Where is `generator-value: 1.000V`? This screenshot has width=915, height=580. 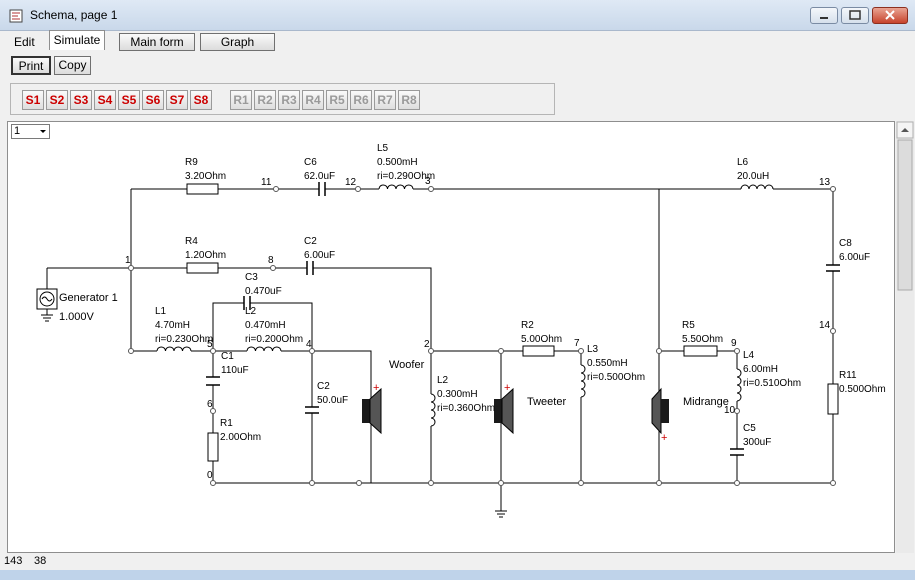 generator-value: 1.000V is located at coordinates (77, 317).